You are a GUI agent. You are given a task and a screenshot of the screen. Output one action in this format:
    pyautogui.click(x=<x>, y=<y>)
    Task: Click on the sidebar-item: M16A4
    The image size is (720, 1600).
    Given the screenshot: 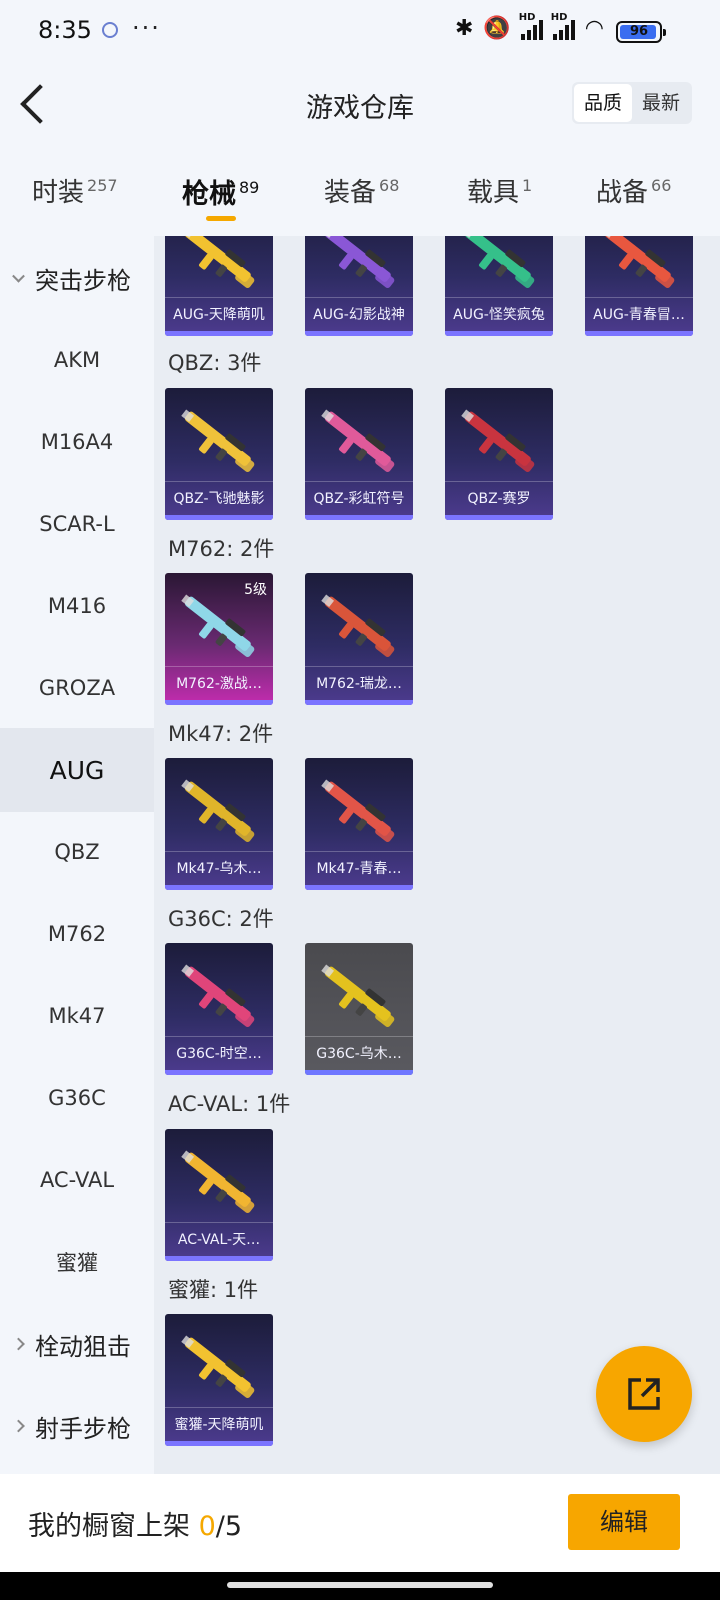 What is the action you would take?
    pyautogui.click(x=77, y=442)
    